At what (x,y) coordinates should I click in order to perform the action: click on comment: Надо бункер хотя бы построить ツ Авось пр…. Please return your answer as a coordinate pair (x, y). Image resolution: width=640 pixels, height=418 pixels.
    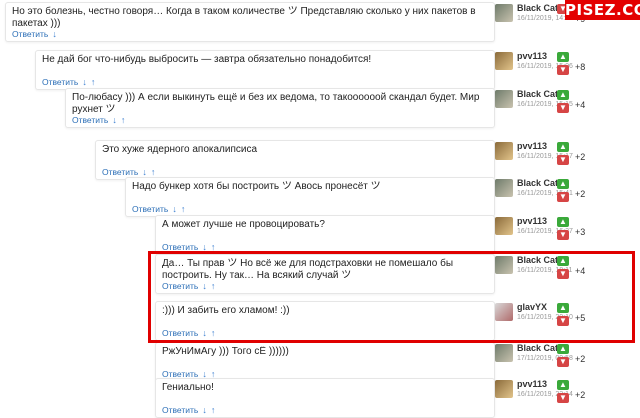
    Looking at the image, I should click on (365, 197).